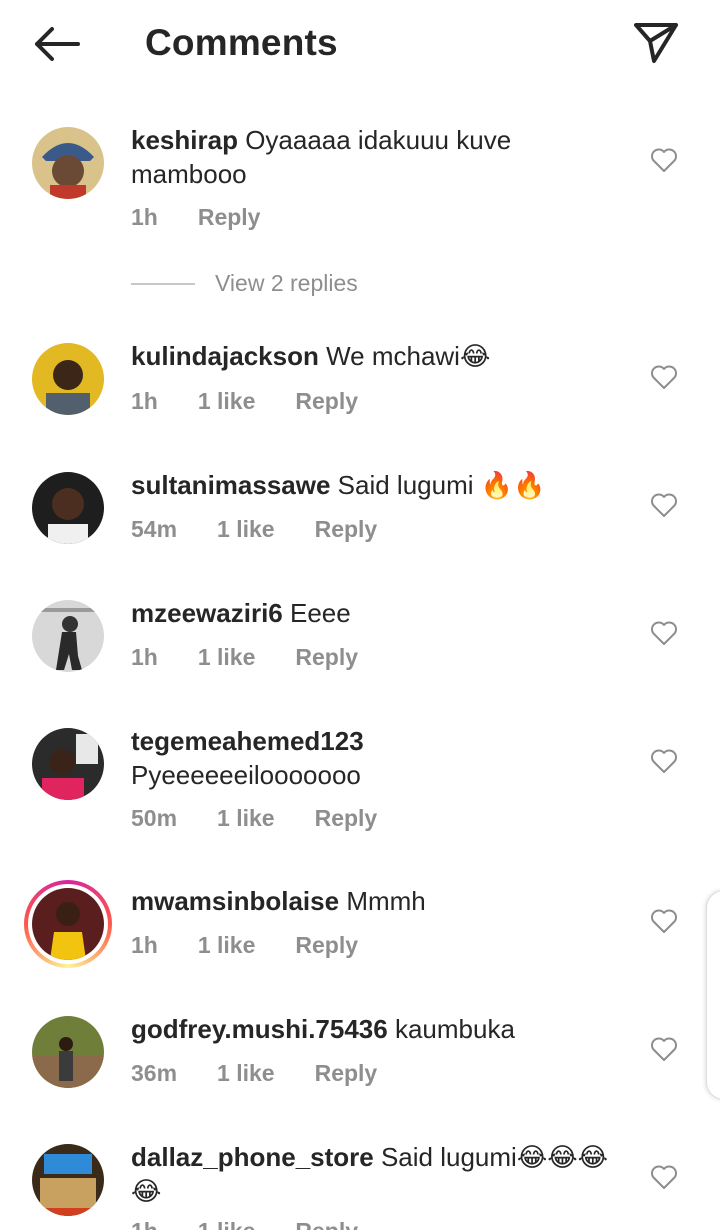 The image size is (720, 1230). Describe the element at coordinates (154, 1073) in the screenshot. I see `comment-time: 36m` at that location.